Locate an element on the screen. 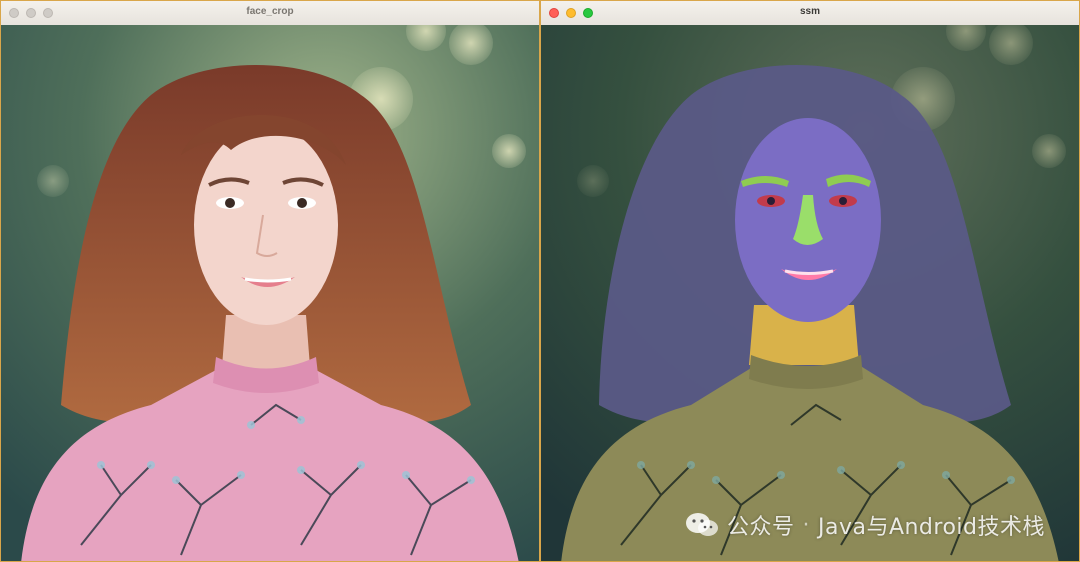 The width and height of the screenshot is (1080, 562). window-title: face_crop is located at coordinates (270, 11).